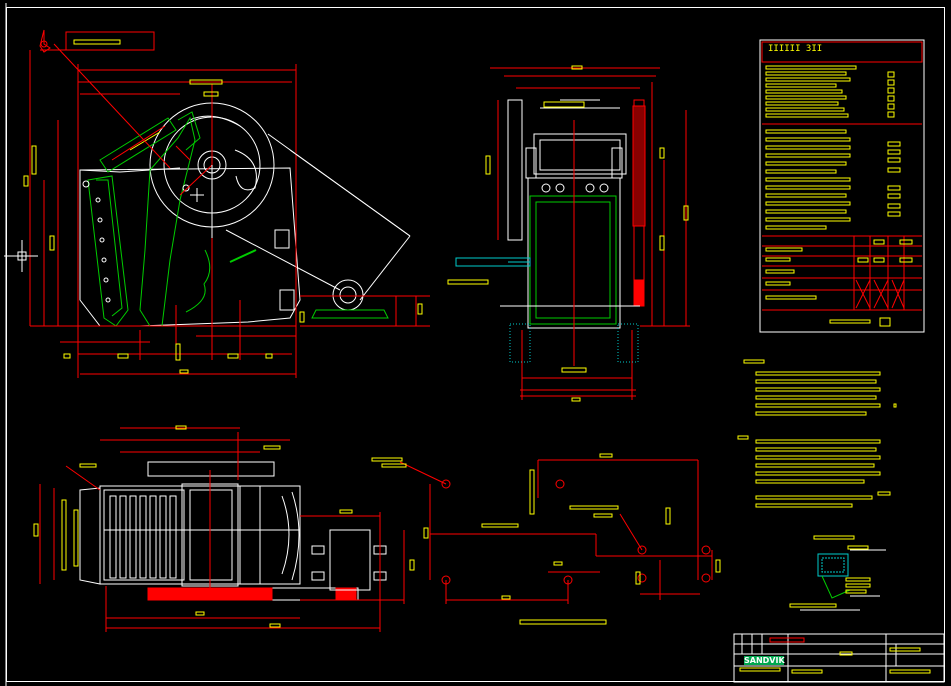 The width and height of the screenshot is (951, 686). What do you see at coordinates (568, 233) in the screenshot?
I see `front-elevation-view` at bounding box center [568, 233].